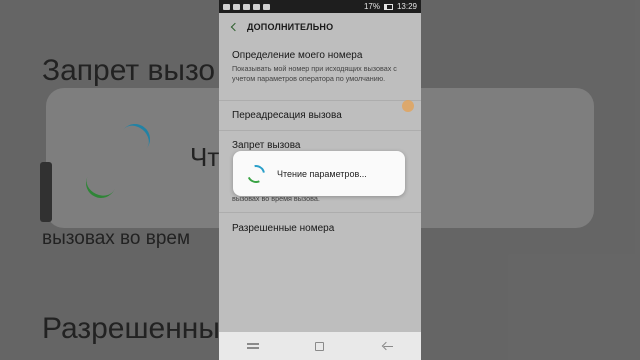  What do you see at coordinates (408, 106) in the screenshot?
I see `touch-indicator` at bounding box center [408, 106].